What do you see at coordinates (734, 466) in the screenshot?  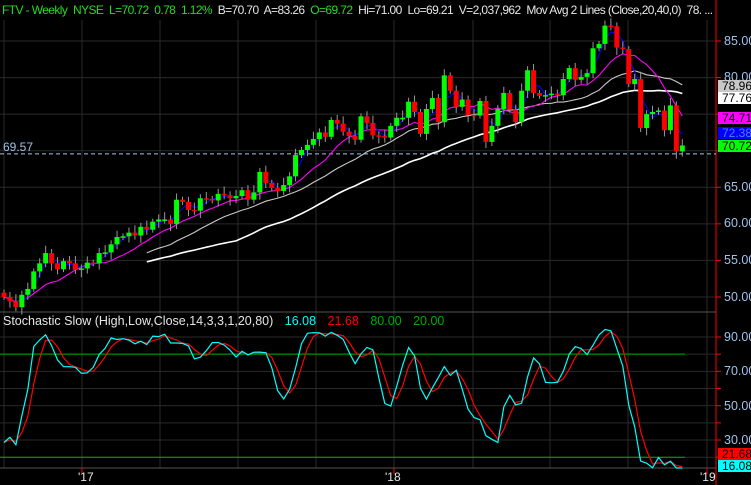 I see `stoch-k-badge: 16.08` at bounding box center [734, 466].